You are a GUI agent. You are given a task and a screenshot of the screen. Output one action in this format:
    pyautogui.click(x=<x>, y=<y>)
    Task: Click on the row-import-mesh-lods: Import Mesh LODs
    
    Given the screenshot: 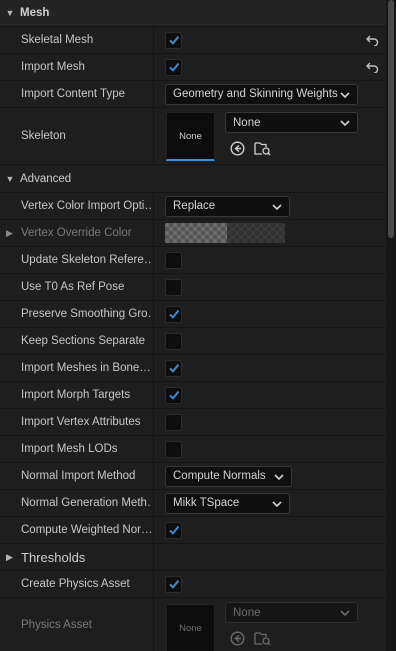 What is the action you would take?
    pyautogui.click(x=193, y=449)
    